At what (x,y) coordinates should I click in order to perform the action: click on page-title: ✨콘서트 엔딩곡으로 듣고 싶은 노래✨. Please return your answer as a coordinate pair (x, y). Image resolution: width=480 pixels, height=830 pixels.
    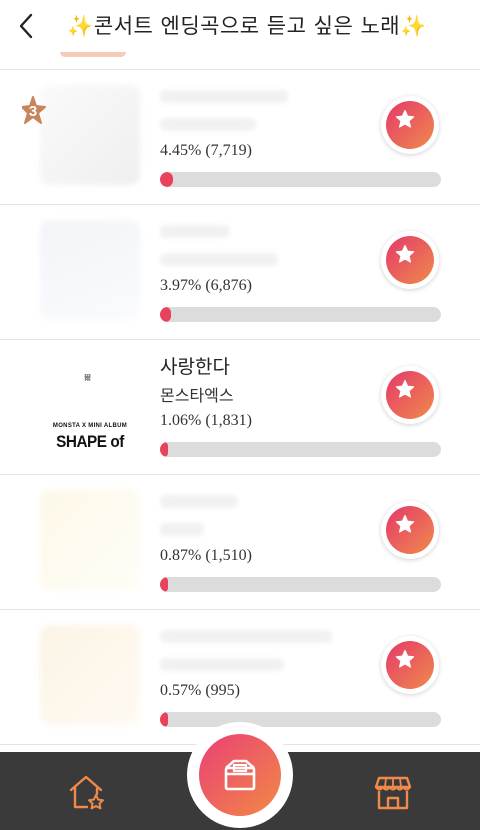
    Looking at the image, I should click on (247, 26).